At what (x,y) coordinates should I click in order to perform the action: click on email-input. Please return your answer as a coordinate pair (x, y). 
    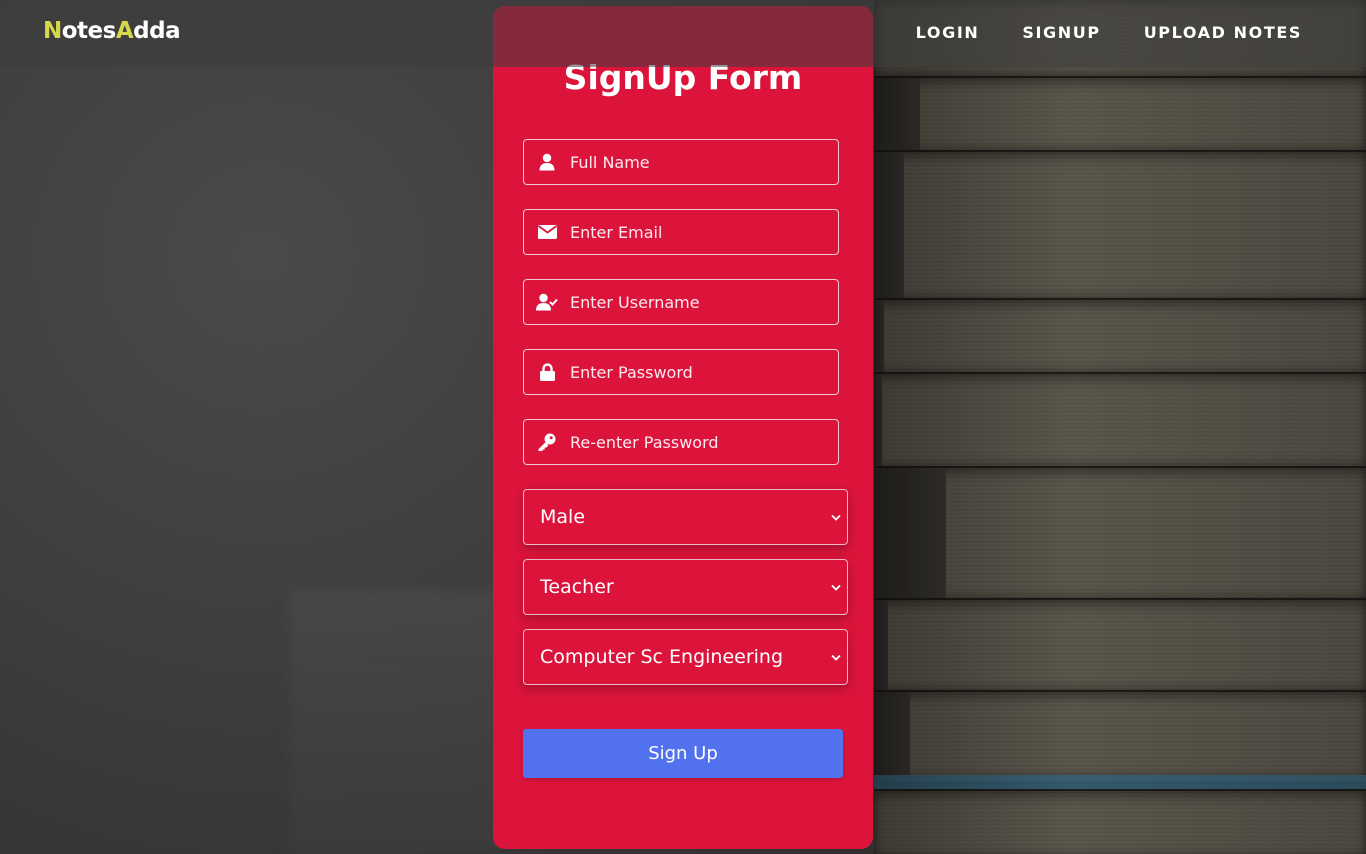
    Looking at the image, I should click on (704, 232).